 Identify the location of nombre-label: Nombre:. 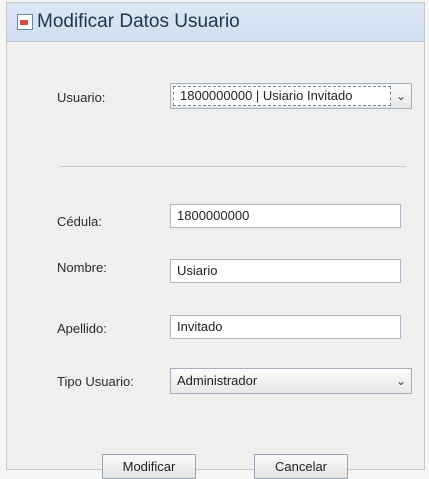
(82, 267).